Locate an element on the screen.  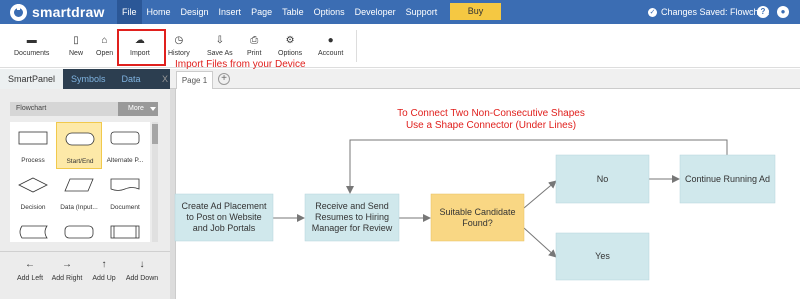
arrow-down-icon: ↓ is located at coordinates (142, 264).